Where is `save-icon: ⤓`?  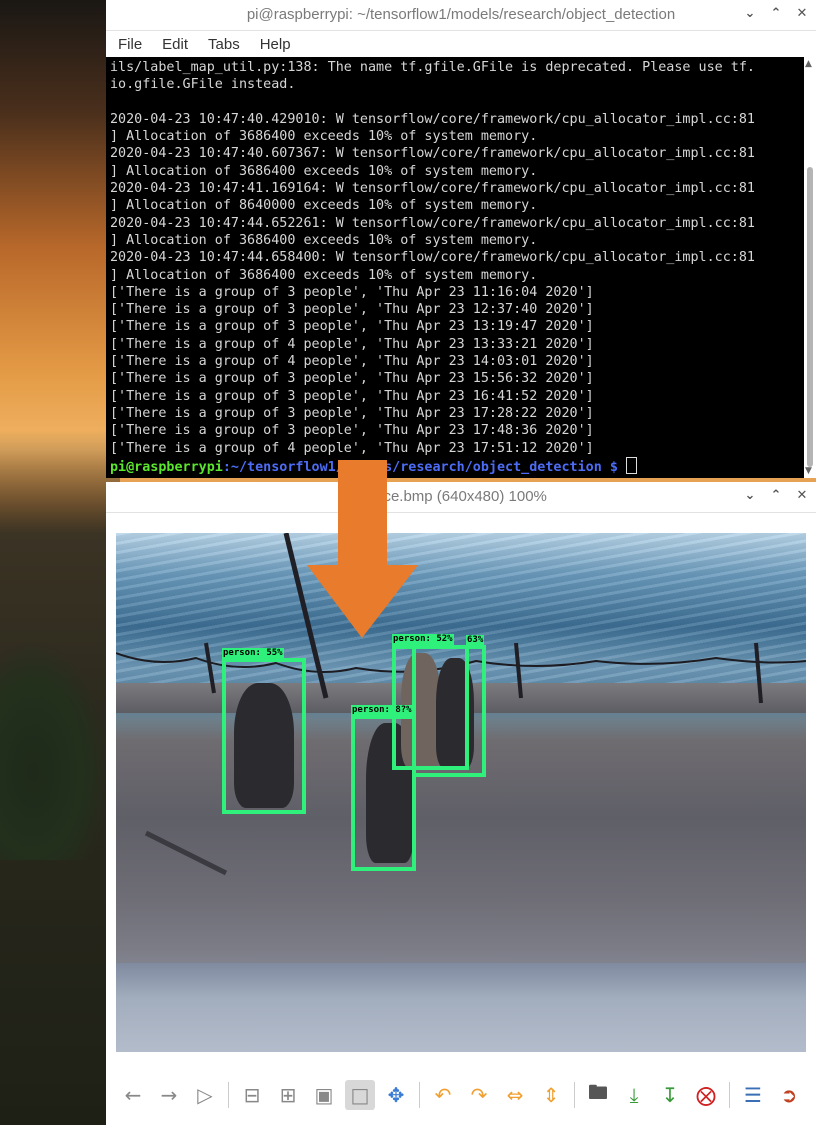 save-icon: ⤓ is located at coordinates (634, 1095).